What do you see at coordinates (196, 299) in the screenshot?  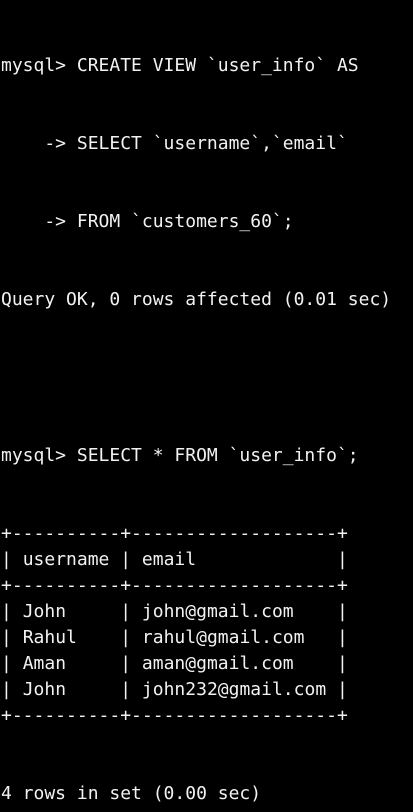 I see `create-result: Query OK, 0 rows affected (0.01 sec)` at bounding box center [196, 299].